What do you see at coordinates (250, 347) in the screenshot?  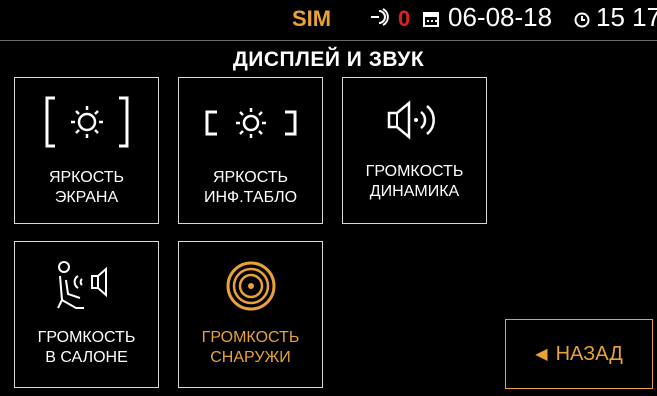 I see `tile-label: ГРОМКОСТЬ СНАРУЖИ` at bounding box center [250, 347].